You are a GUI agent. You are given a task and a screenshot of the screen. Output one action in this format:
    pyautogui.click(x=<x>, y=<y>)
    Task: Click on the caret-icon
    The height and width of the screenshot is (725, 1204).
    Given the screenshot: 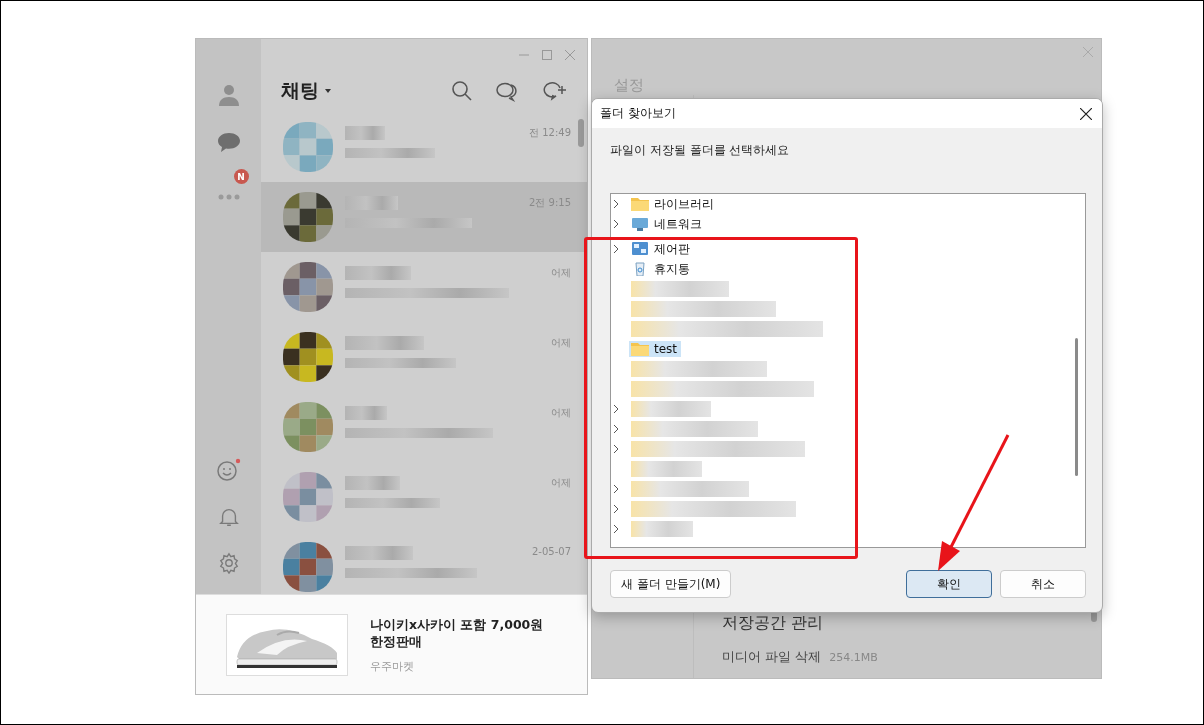 What is the action you would take?
    pyautogui.click(x=328, y=91)
    